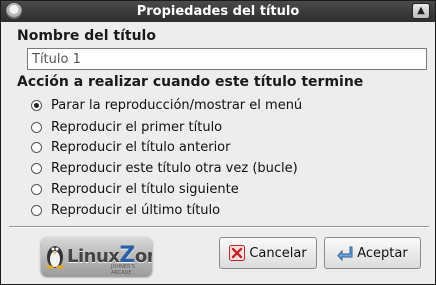 Image resolution: width=436 pixels, height=285 pixels. I want to click on cancel-button-label: Cancelar, so click(278, 253).